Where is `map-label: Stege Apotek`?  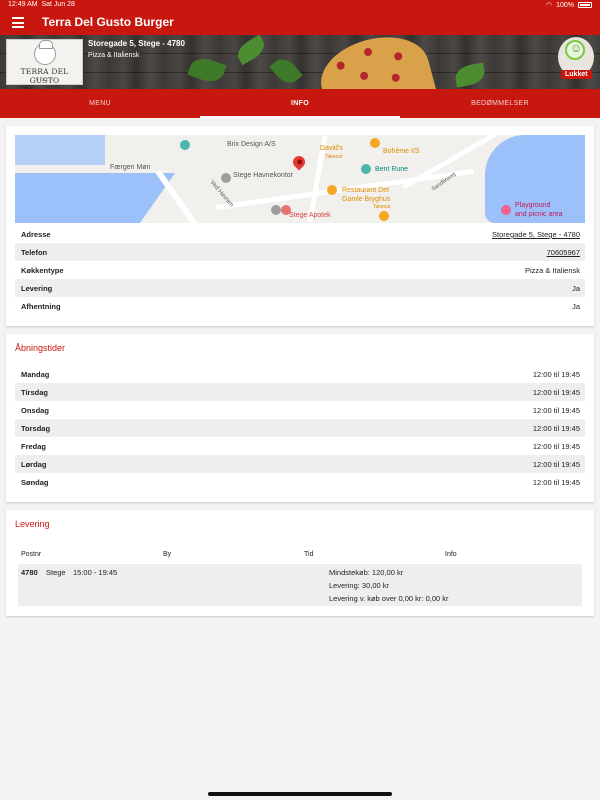 map-label: Stege Apotek is located at coordinates (310, 215).